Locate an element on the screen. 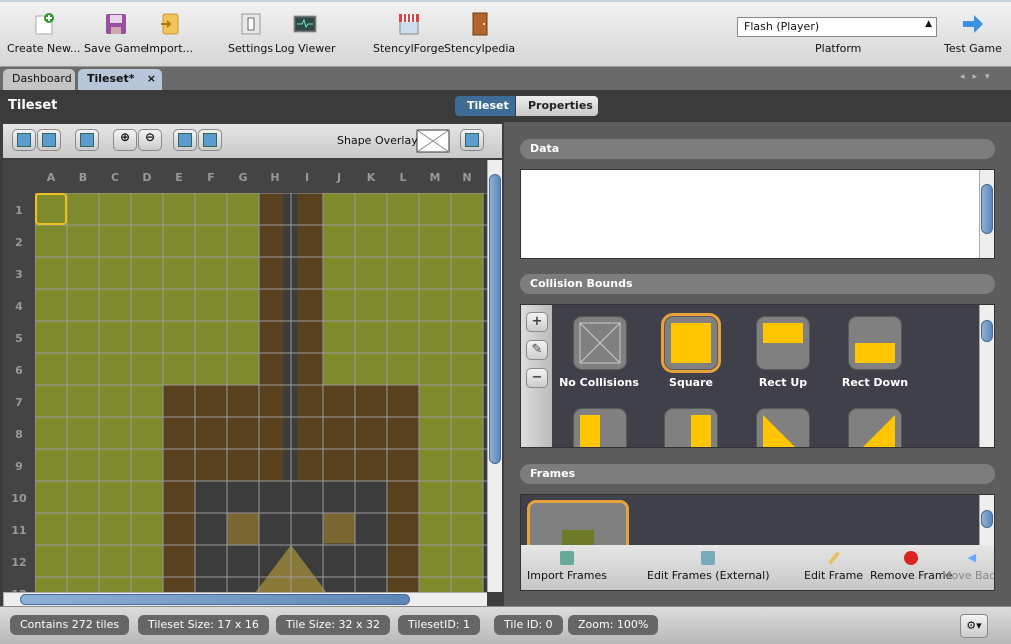 This screenshot has width=1011, height=644. column-label: C is located at coordinates (115, 177).